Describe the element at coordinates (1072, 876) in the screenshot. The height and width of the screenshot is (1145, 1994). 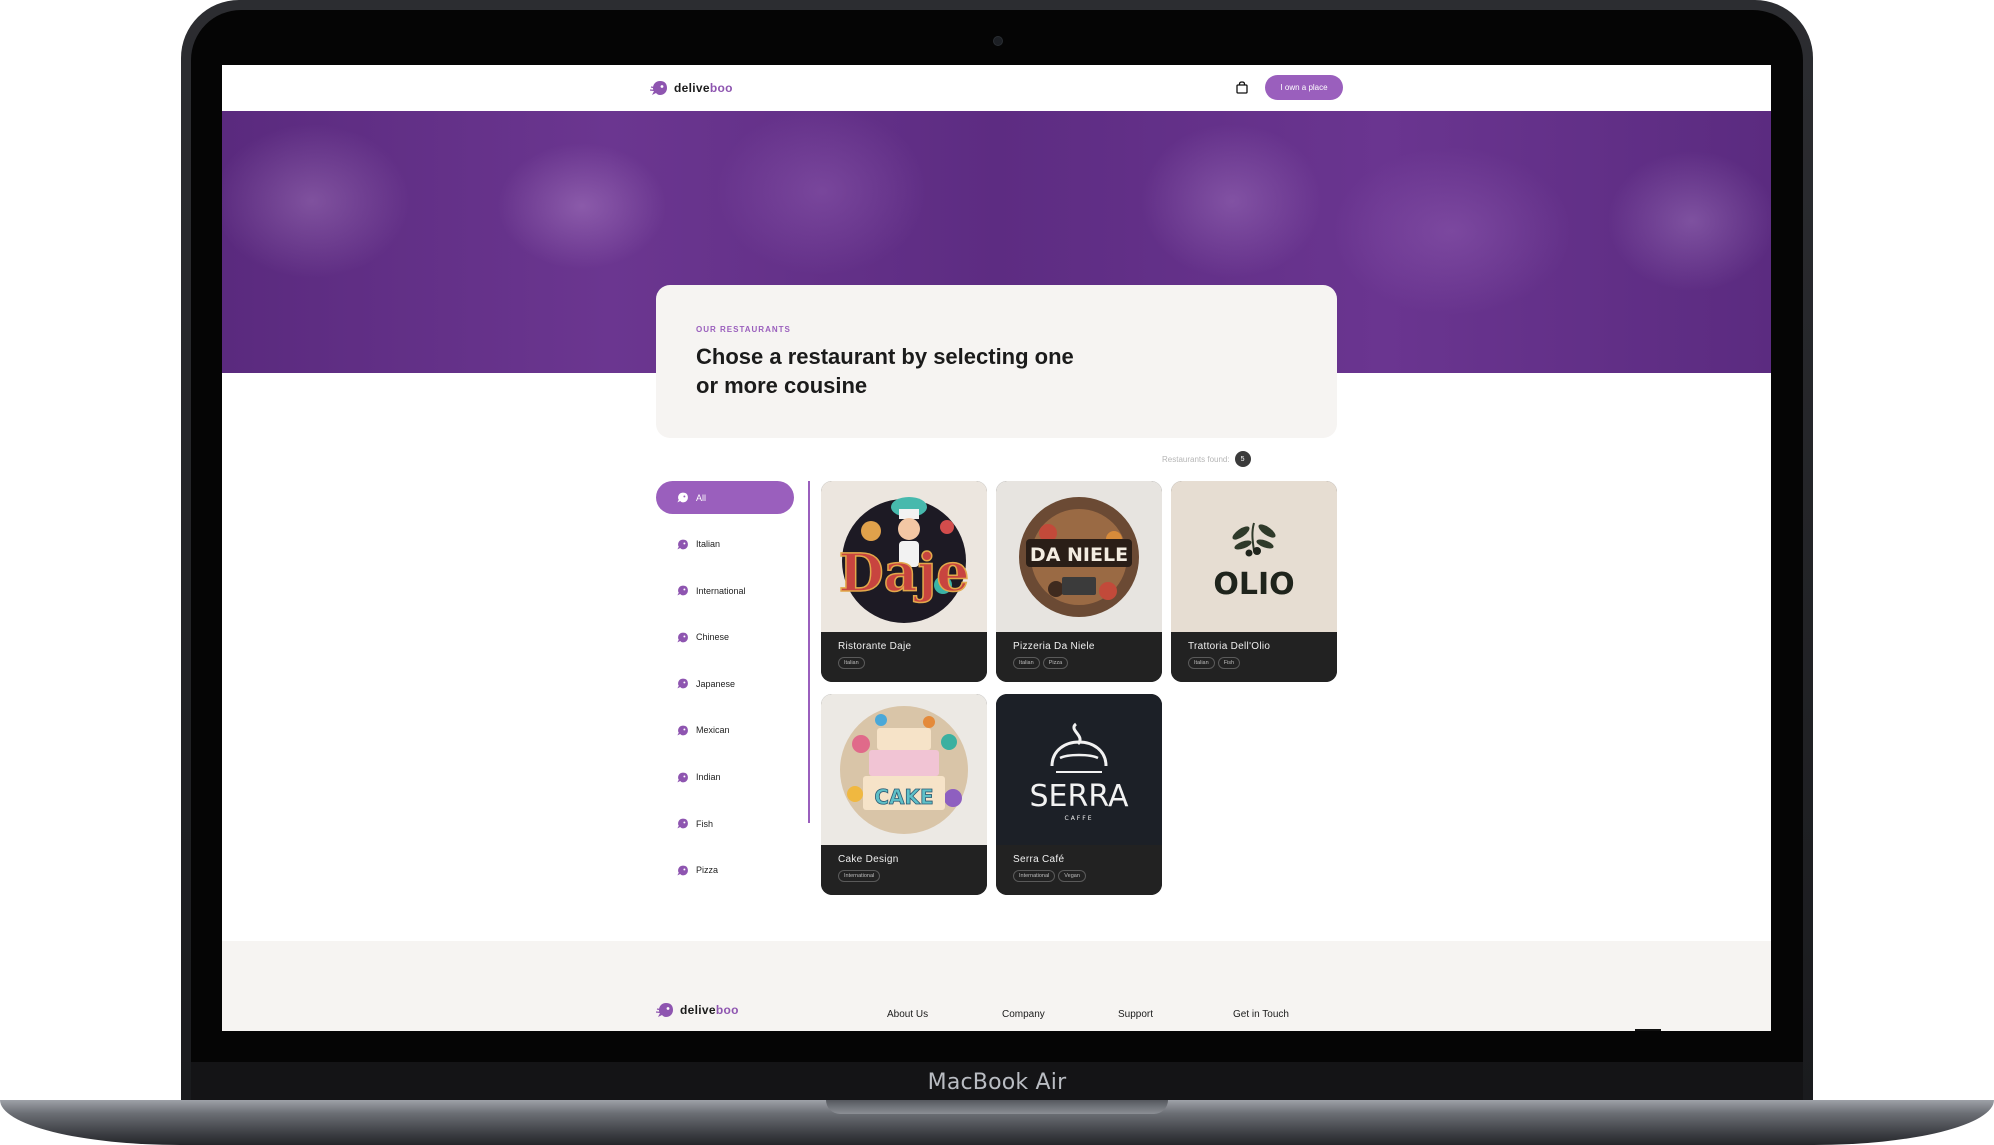
I see `cuisine-tag: Vegan` at that location.